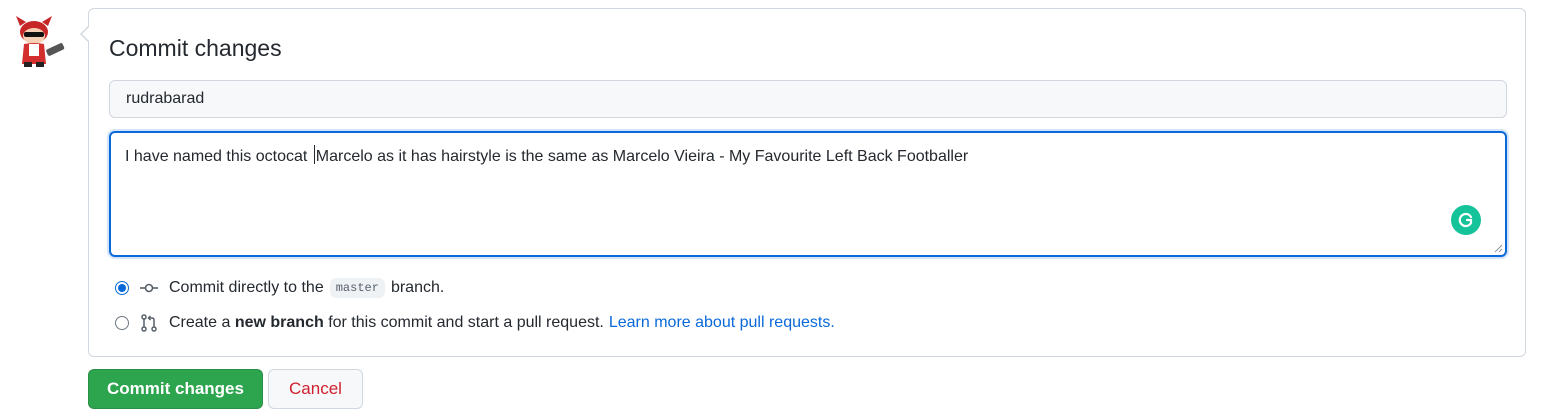 This screenshot has width=1544, height=419. Describe the element at coordinates (417, 287) in the screenshot. I see `commit-direct-text-end: branch.` at that location.